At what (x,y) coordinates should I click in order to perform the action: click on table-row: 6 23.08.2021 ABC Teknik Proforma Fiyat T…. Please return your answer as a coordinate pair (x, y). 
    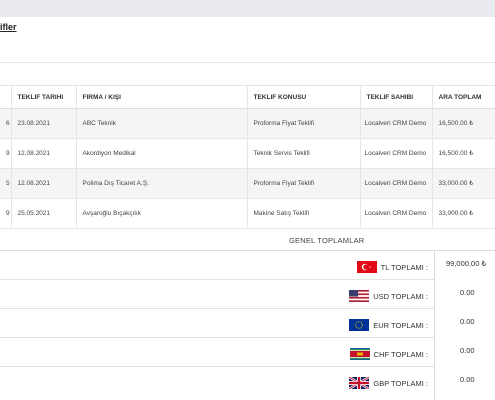
    Looking at the image, I should click on (247, 123).